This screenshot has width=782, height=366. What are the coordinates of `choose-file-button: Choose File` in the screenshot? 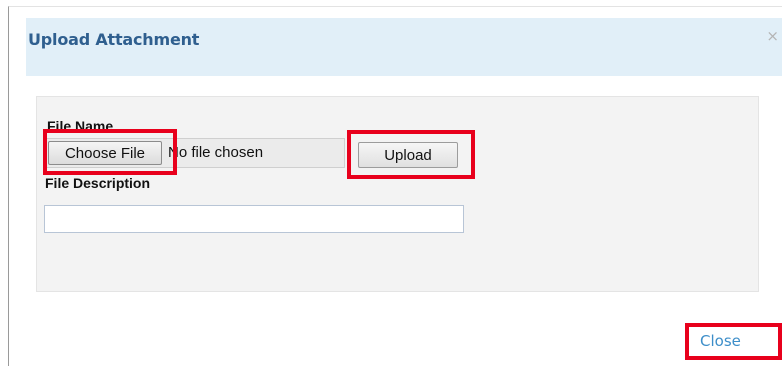 It's located at (105, 153).